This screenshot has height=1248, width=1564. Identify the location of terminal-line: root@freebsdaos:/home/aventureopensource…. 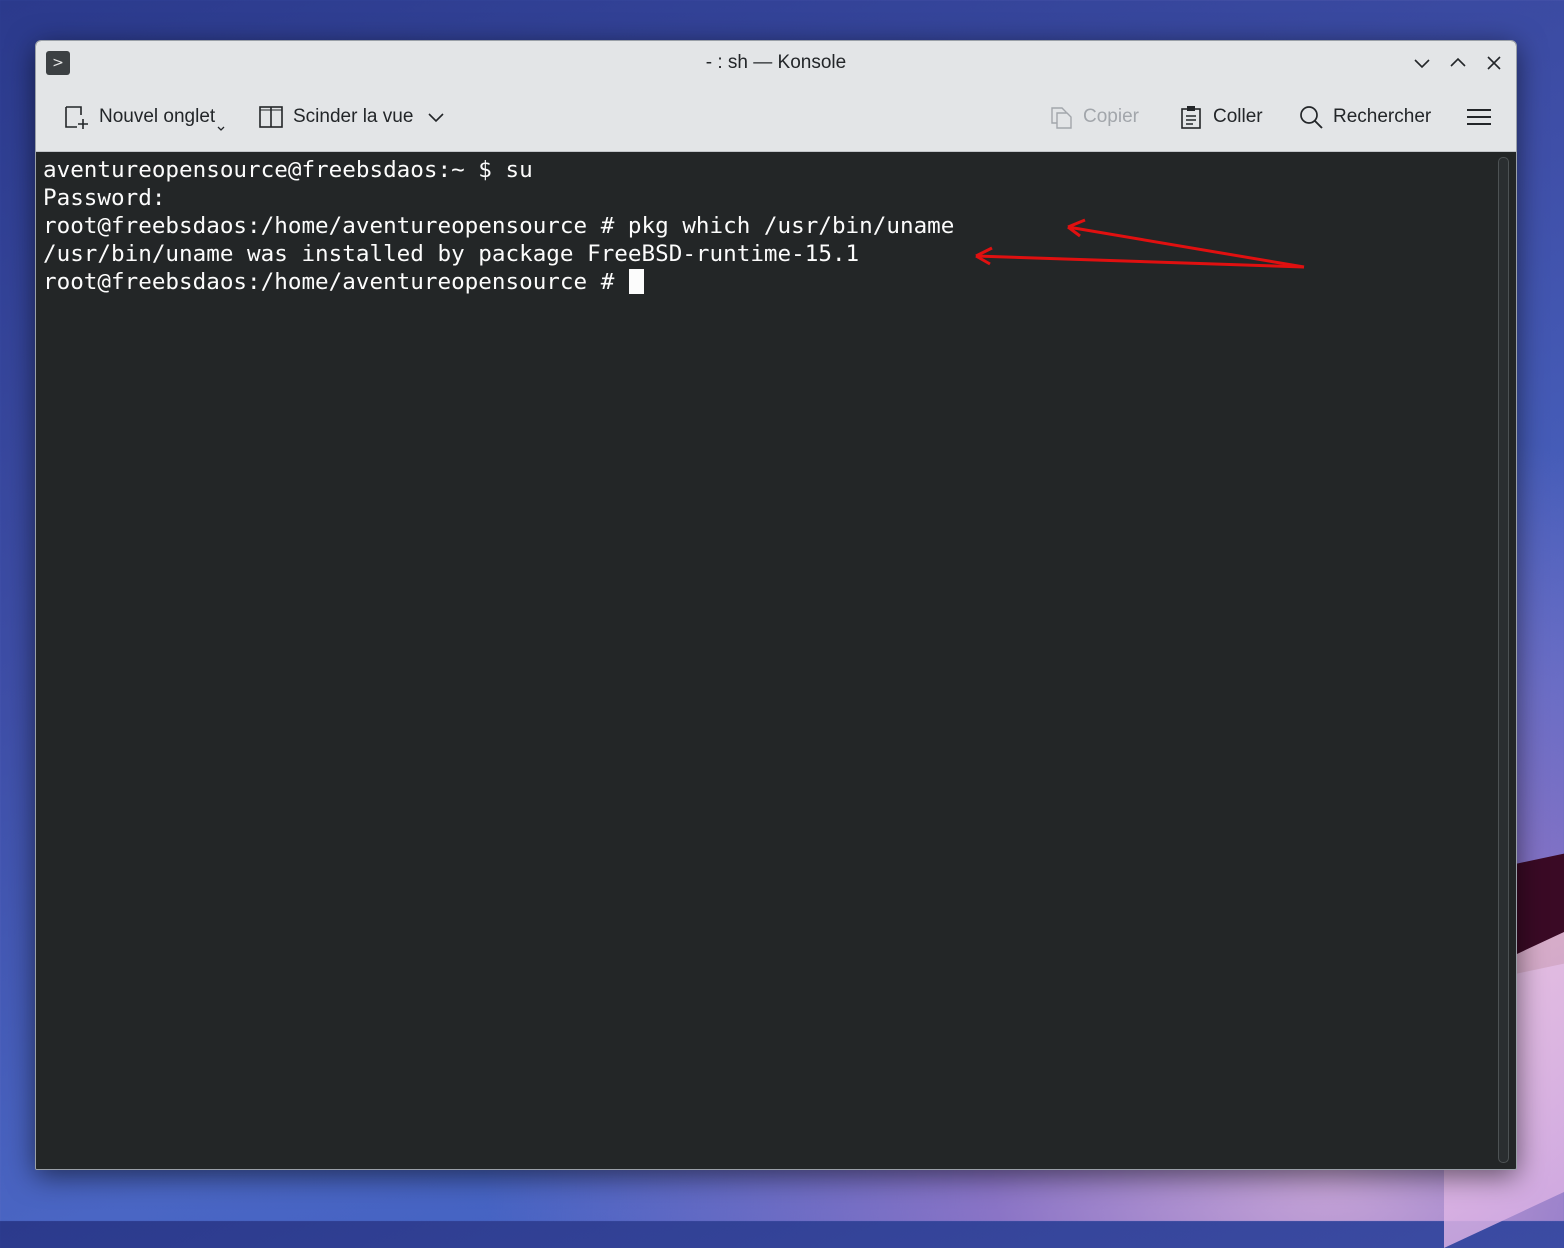
(499, 226).